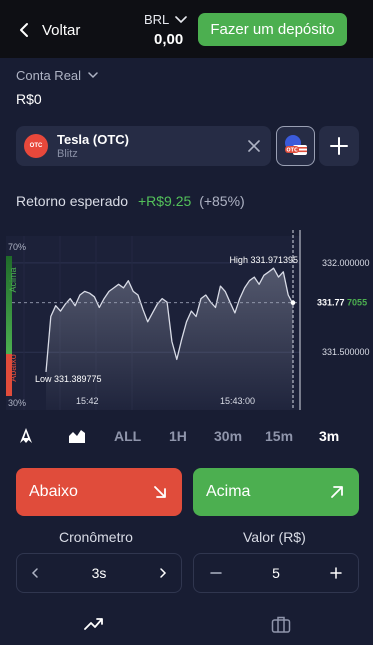  Describe the element at coordinates (293, 302) in the screenshot. I see `current-price-dot` at that location.